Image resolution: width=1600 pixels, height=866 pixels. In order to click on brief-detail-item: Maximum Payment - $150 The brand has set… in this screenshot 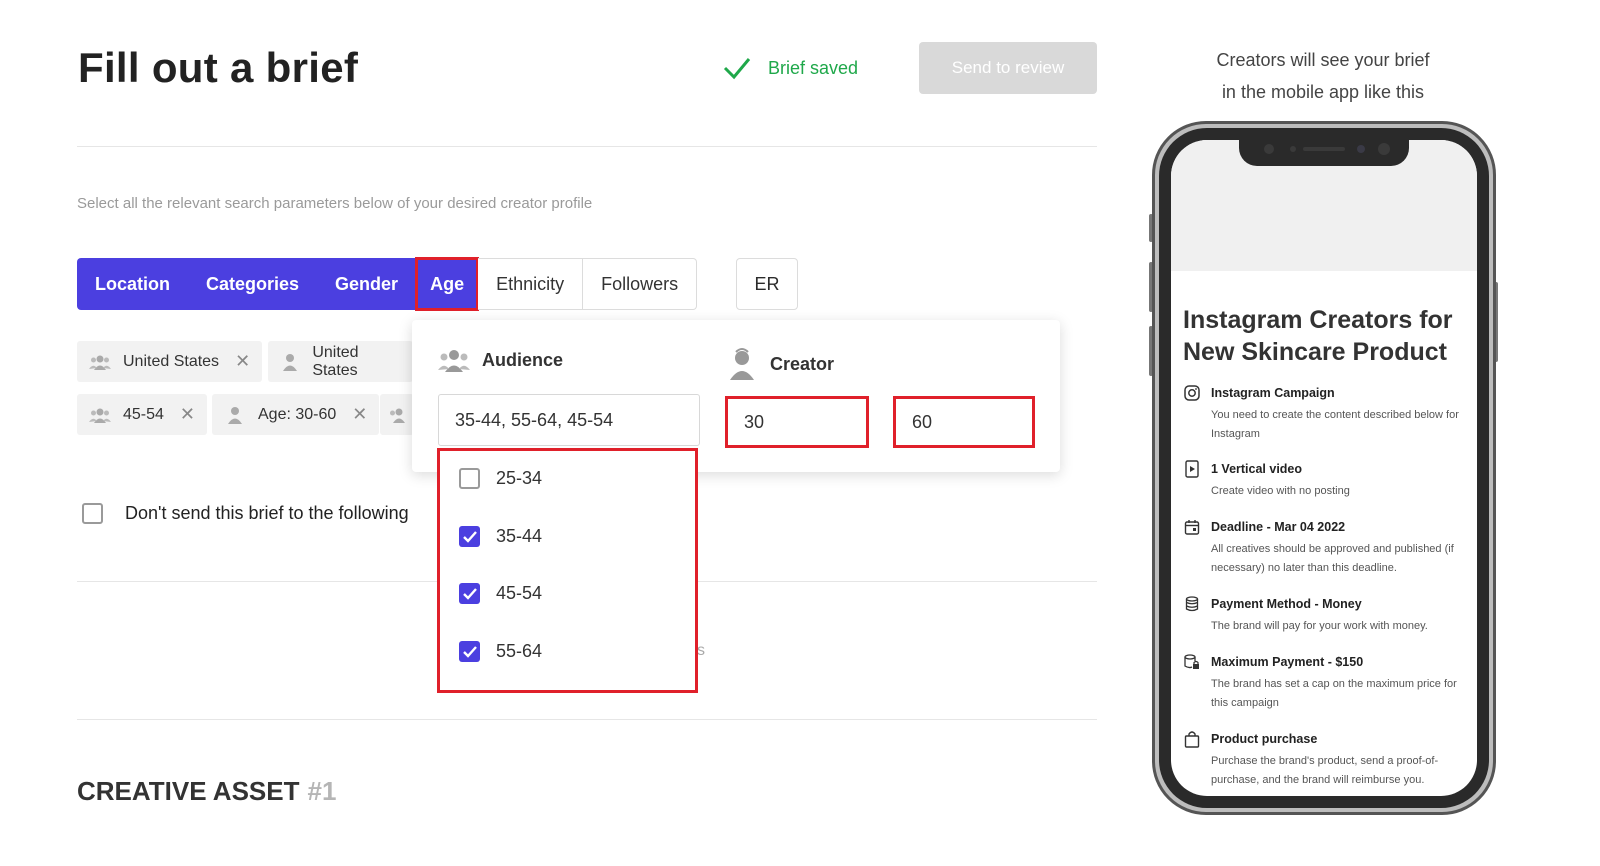, I will do `click(1326, 683)`.